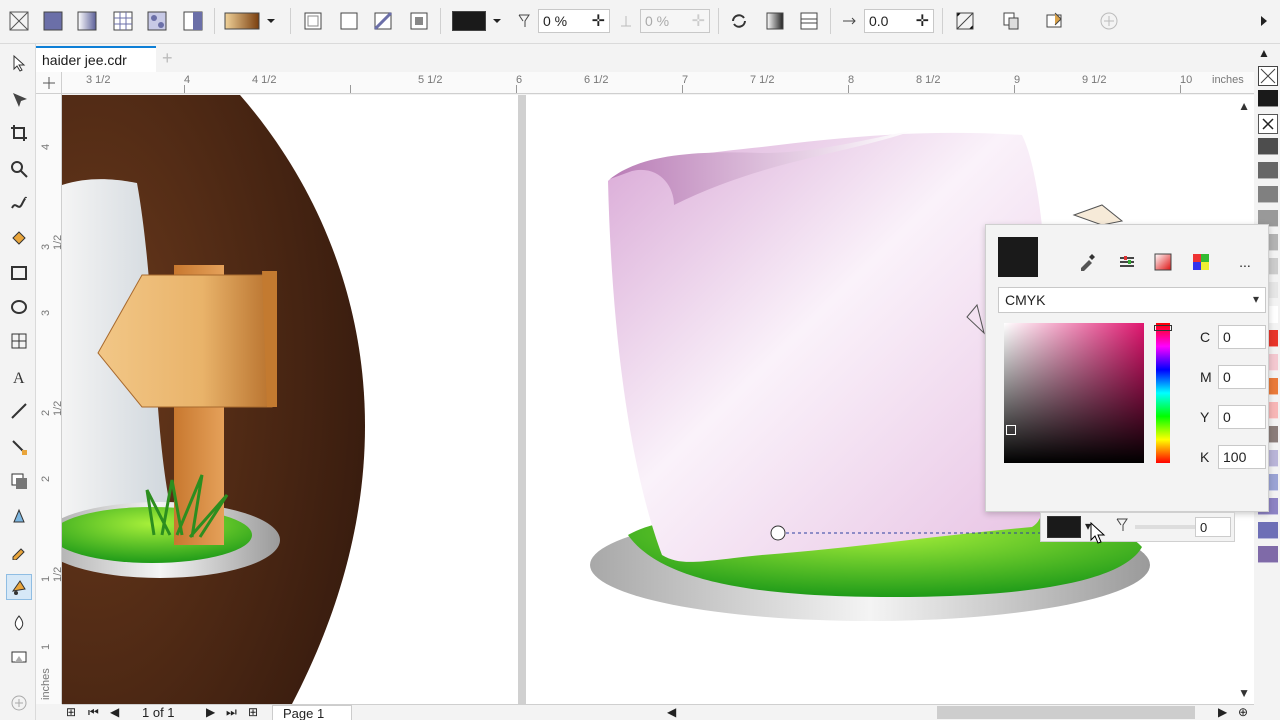  I want to click on close-icon, so click(1268, 124).